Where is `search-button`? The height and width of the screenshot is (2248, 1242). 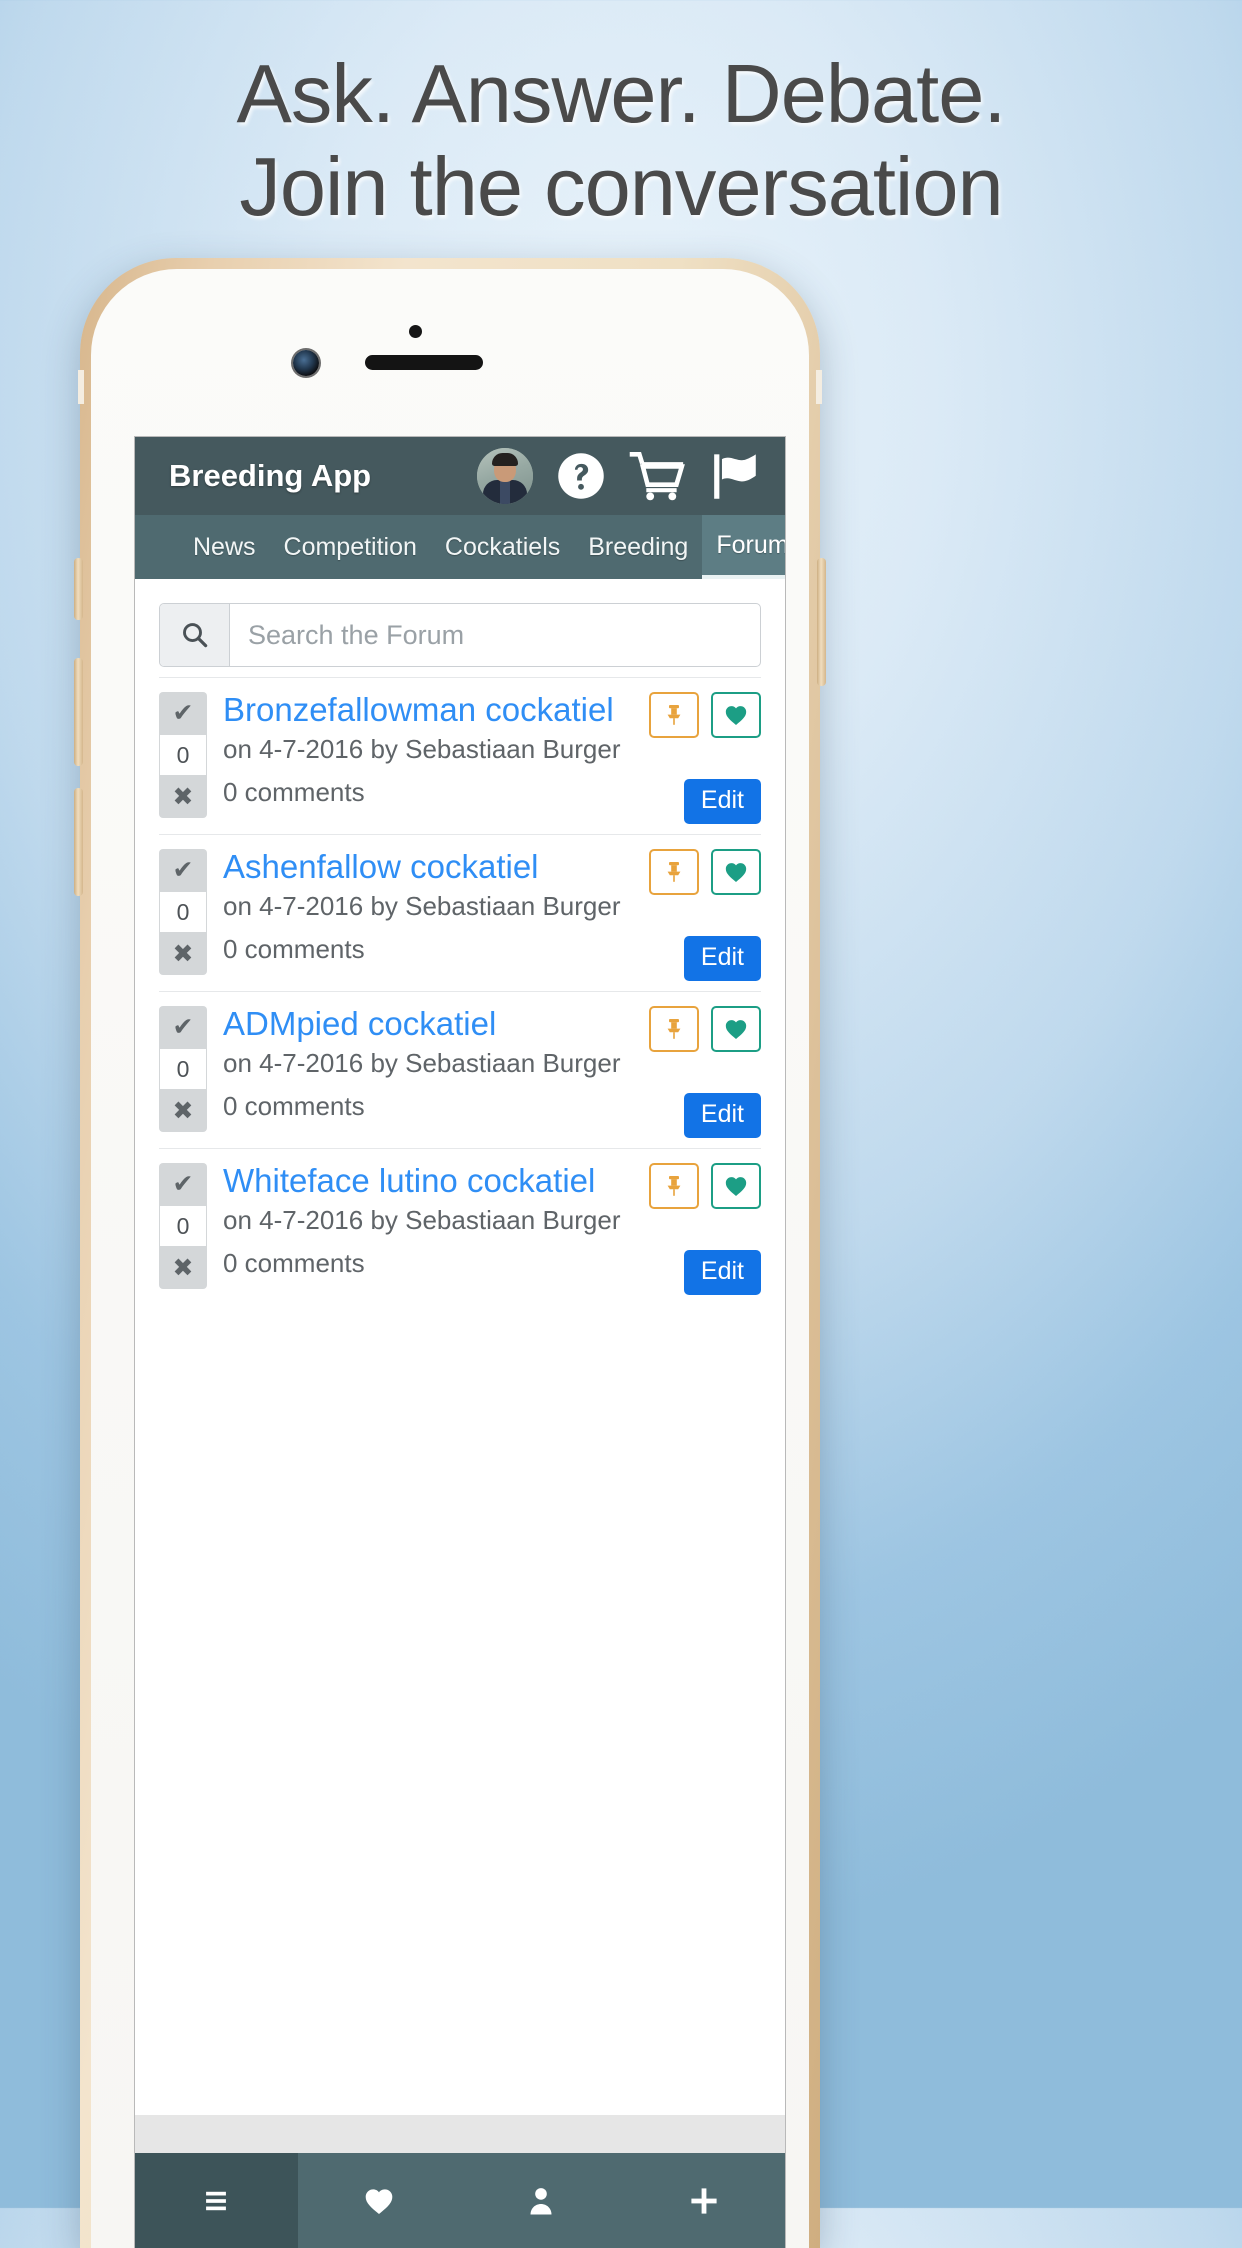
search-button is located at coordinates (195, 635).